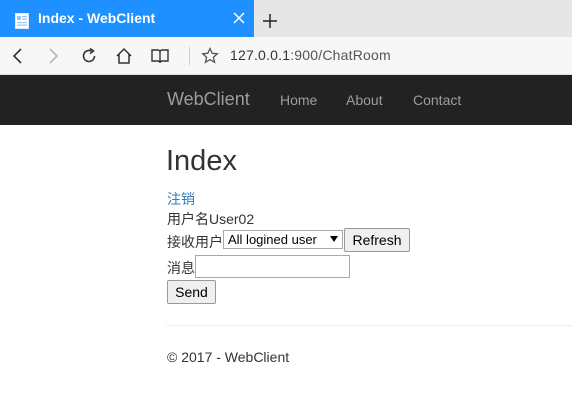 The image size is (572, 412). I want to click on toolbar-divider, so click(189, 56).